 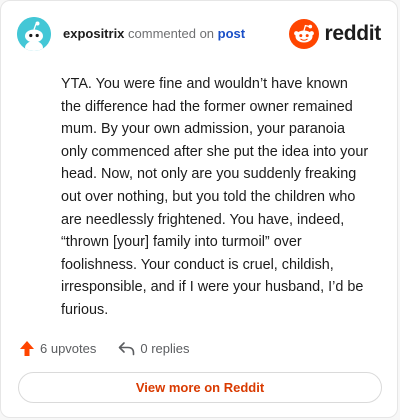 What do you see at coordinates (352, 33) in the screenshot?
I see `reddit-wordmark: reddit` at bounding box center [352, 33].